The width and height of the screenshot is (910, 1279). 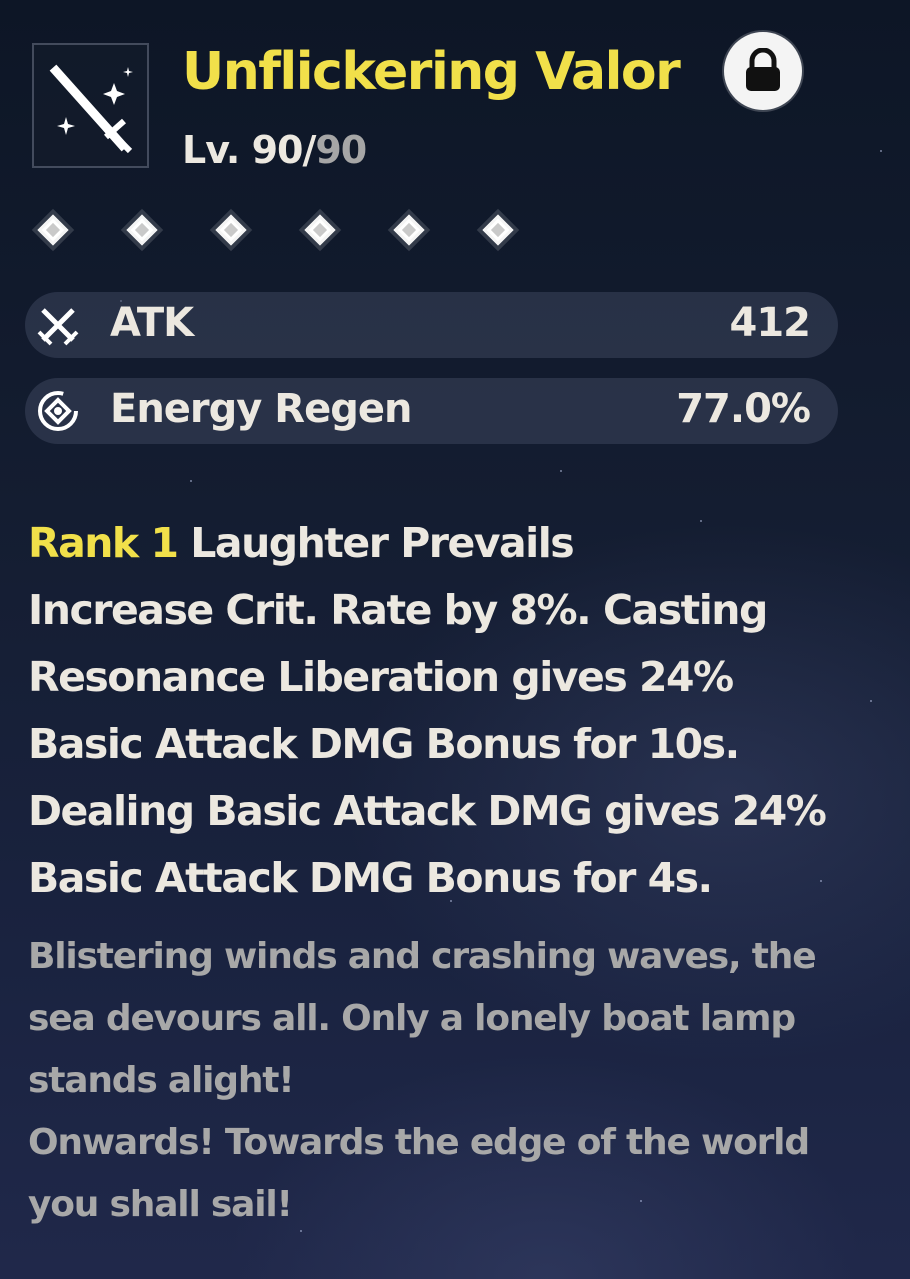 What do you see at coordinates (58, 411) in the screenshot?
I see `energy-regen-icon` at bounding box center [58, 411].